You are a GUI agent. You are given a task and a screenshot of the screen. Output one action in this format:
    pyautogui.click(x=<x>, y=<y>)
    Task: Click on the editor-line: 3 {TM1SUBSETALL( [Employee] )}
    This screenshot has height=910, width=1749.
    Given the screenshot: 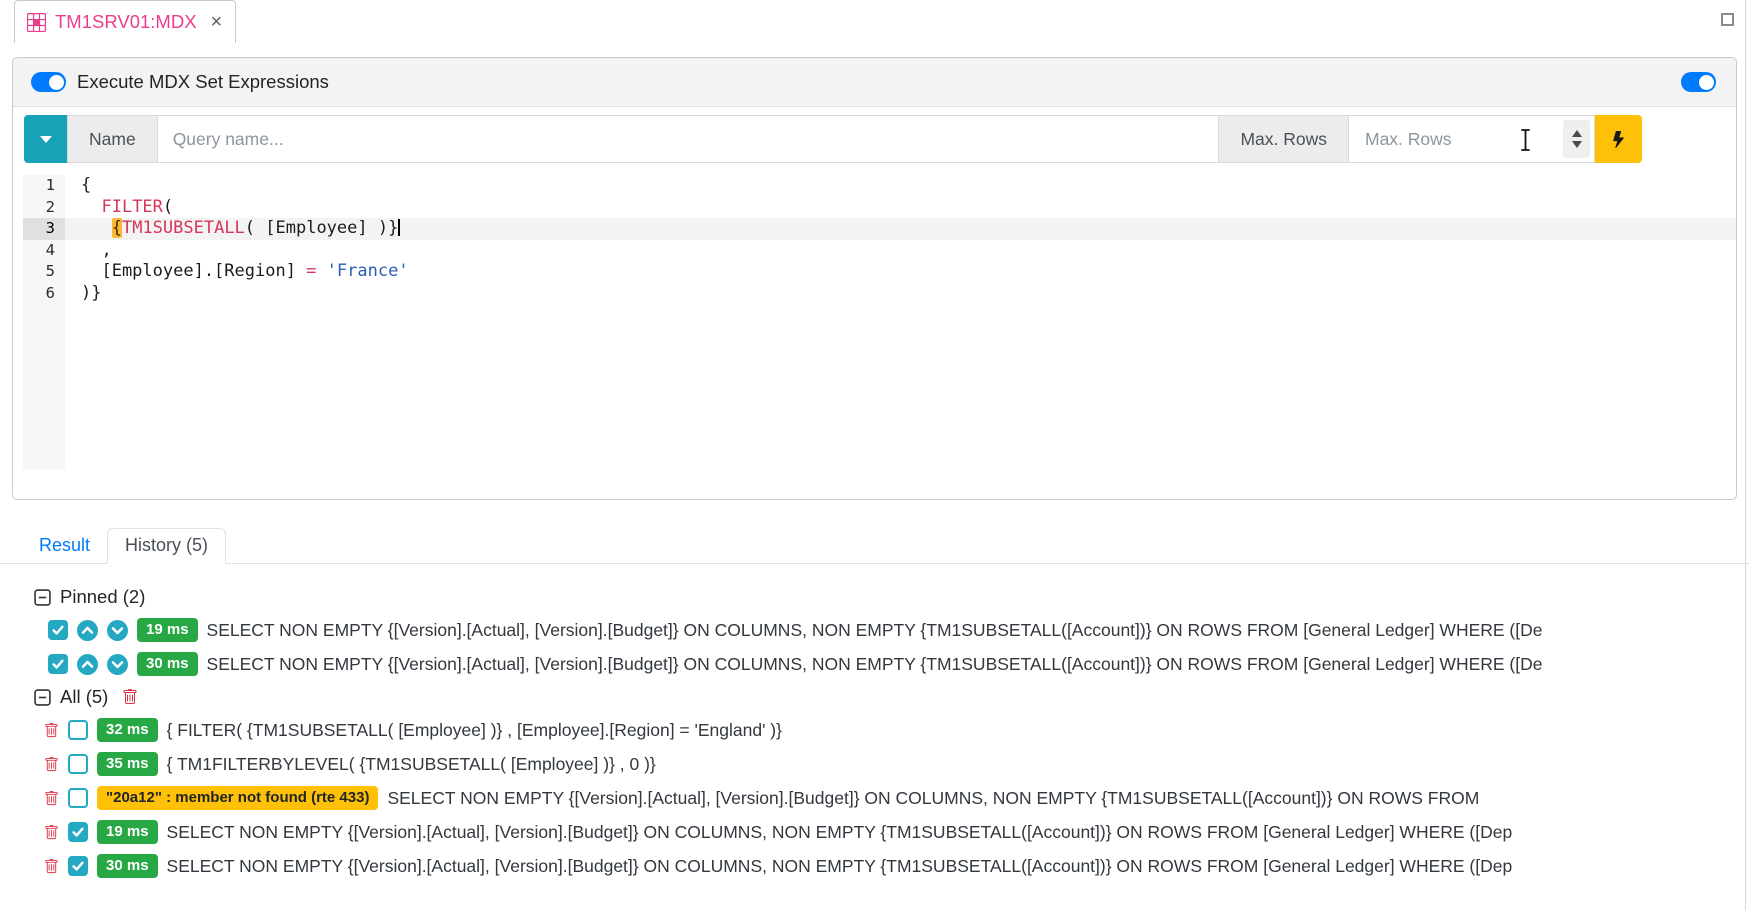 What is the action you would take?
    pyautogui.click(x=879, y=229)
    